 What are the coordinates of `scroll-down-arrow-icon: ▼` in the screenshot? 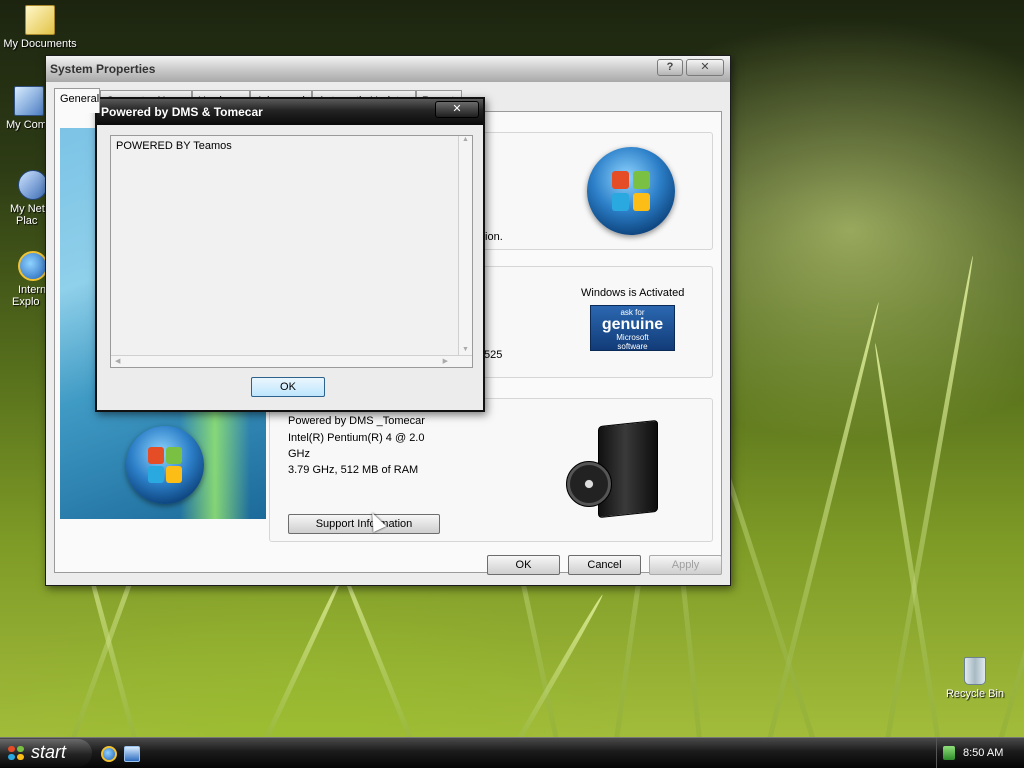 It's located at (465, 349).